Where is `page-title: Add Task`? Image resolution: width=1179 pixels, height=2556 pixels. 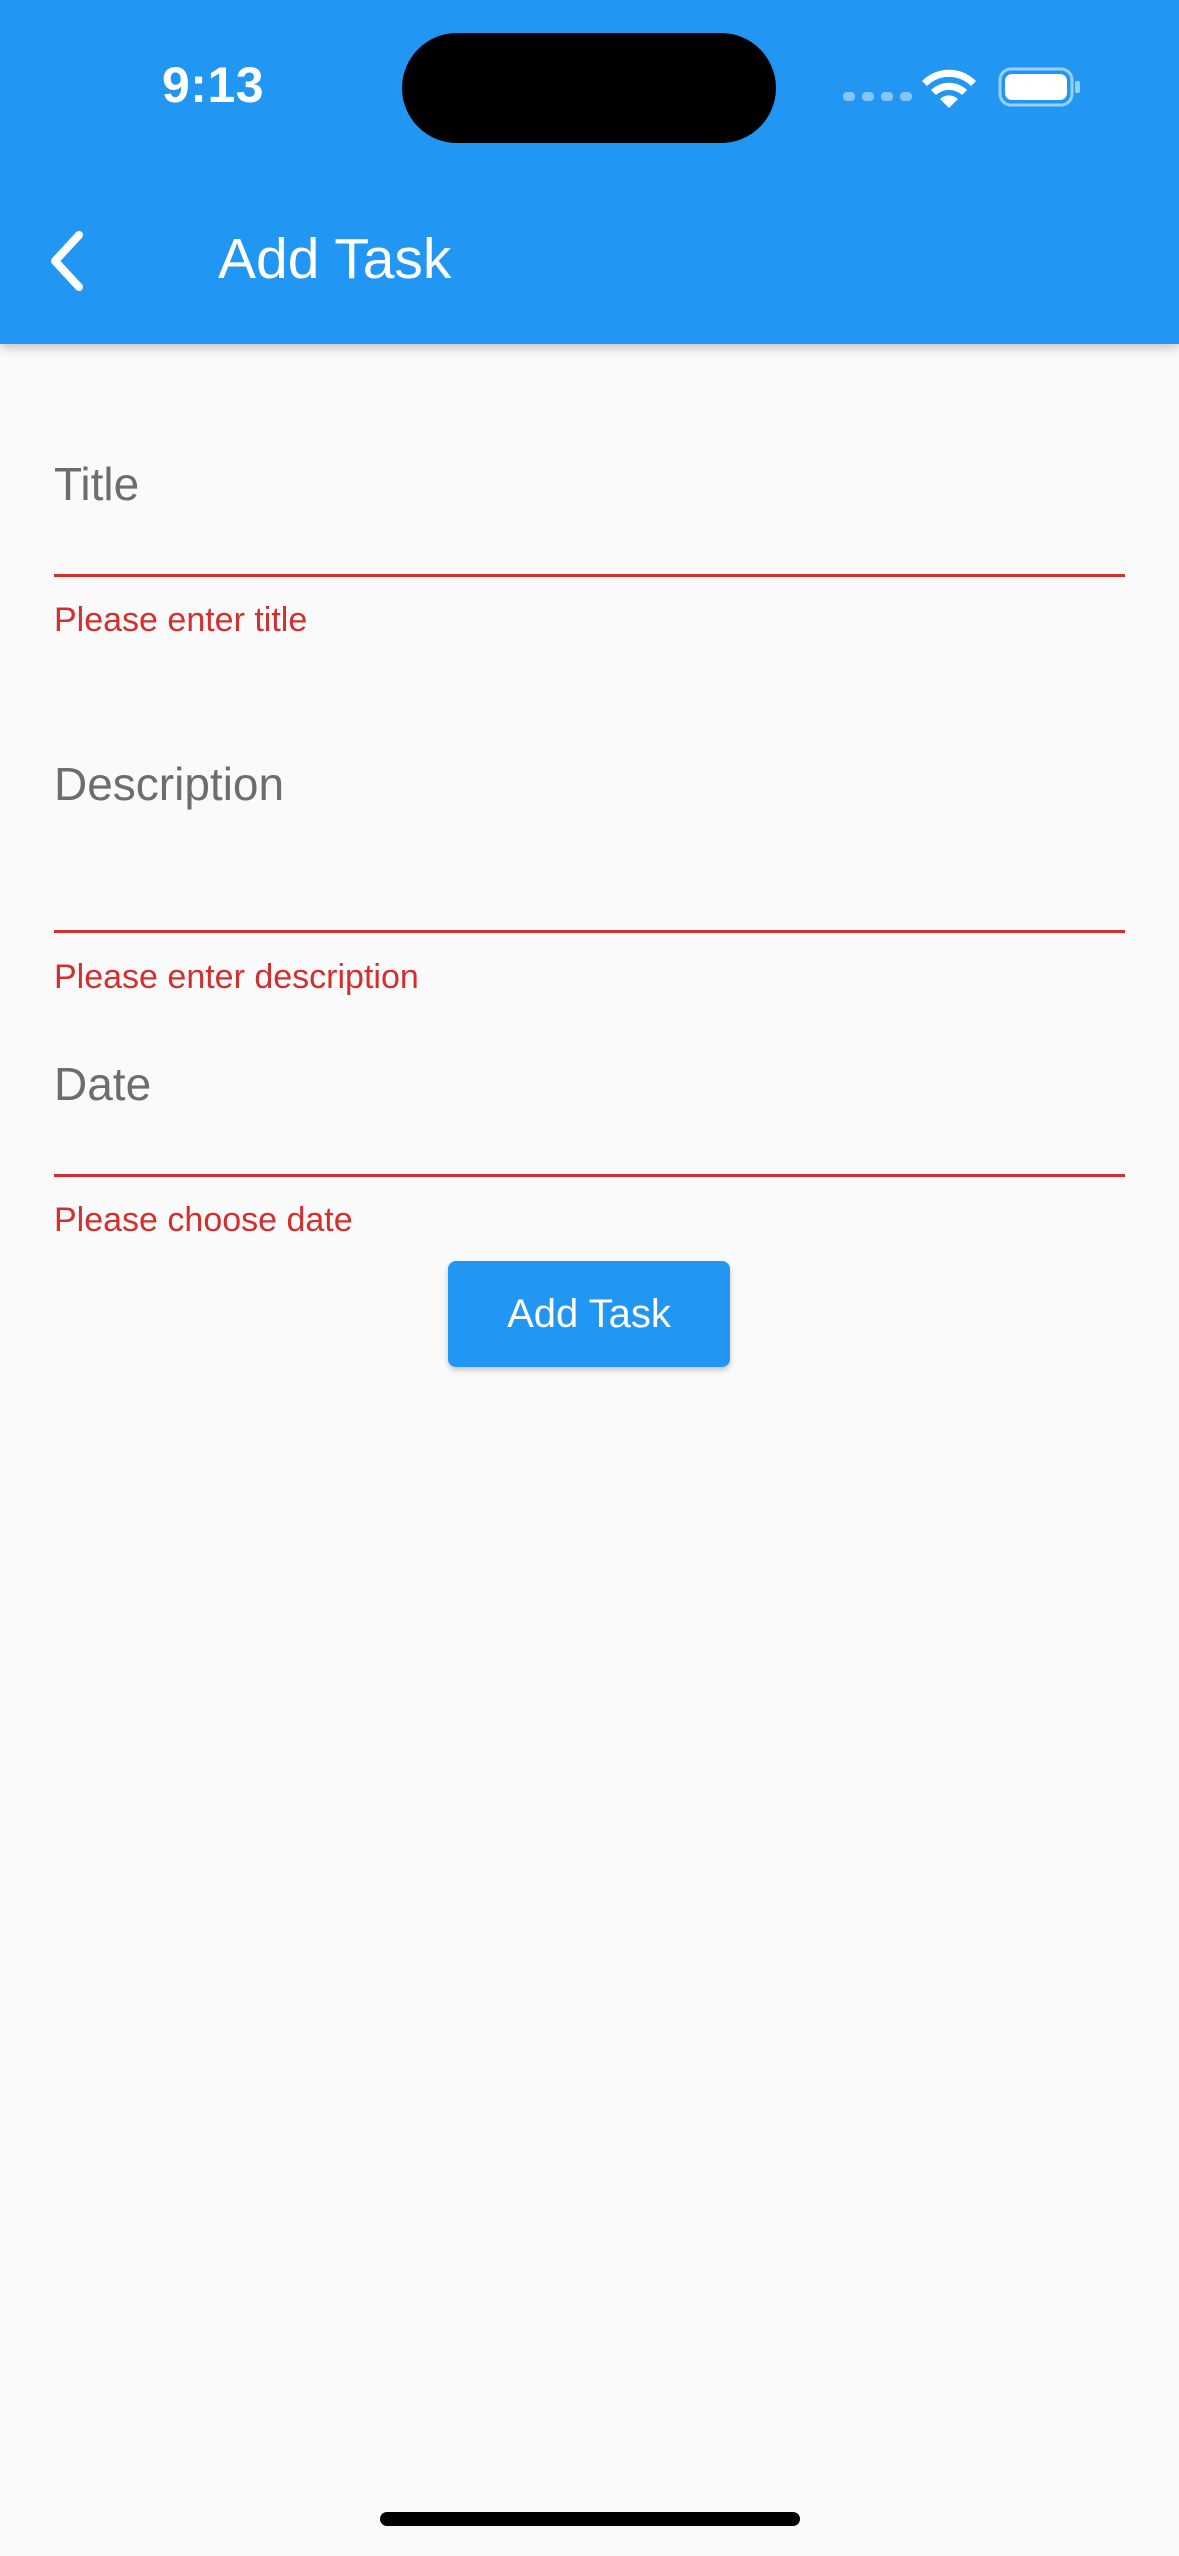
page-title: Add Task is located at coordinates (335, 259).